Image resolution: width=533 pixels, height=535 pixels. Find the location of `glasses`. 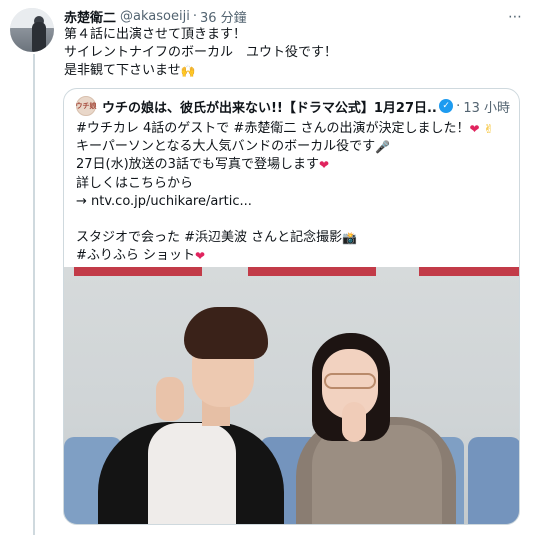

glasses is located at coordinates (350, 381).